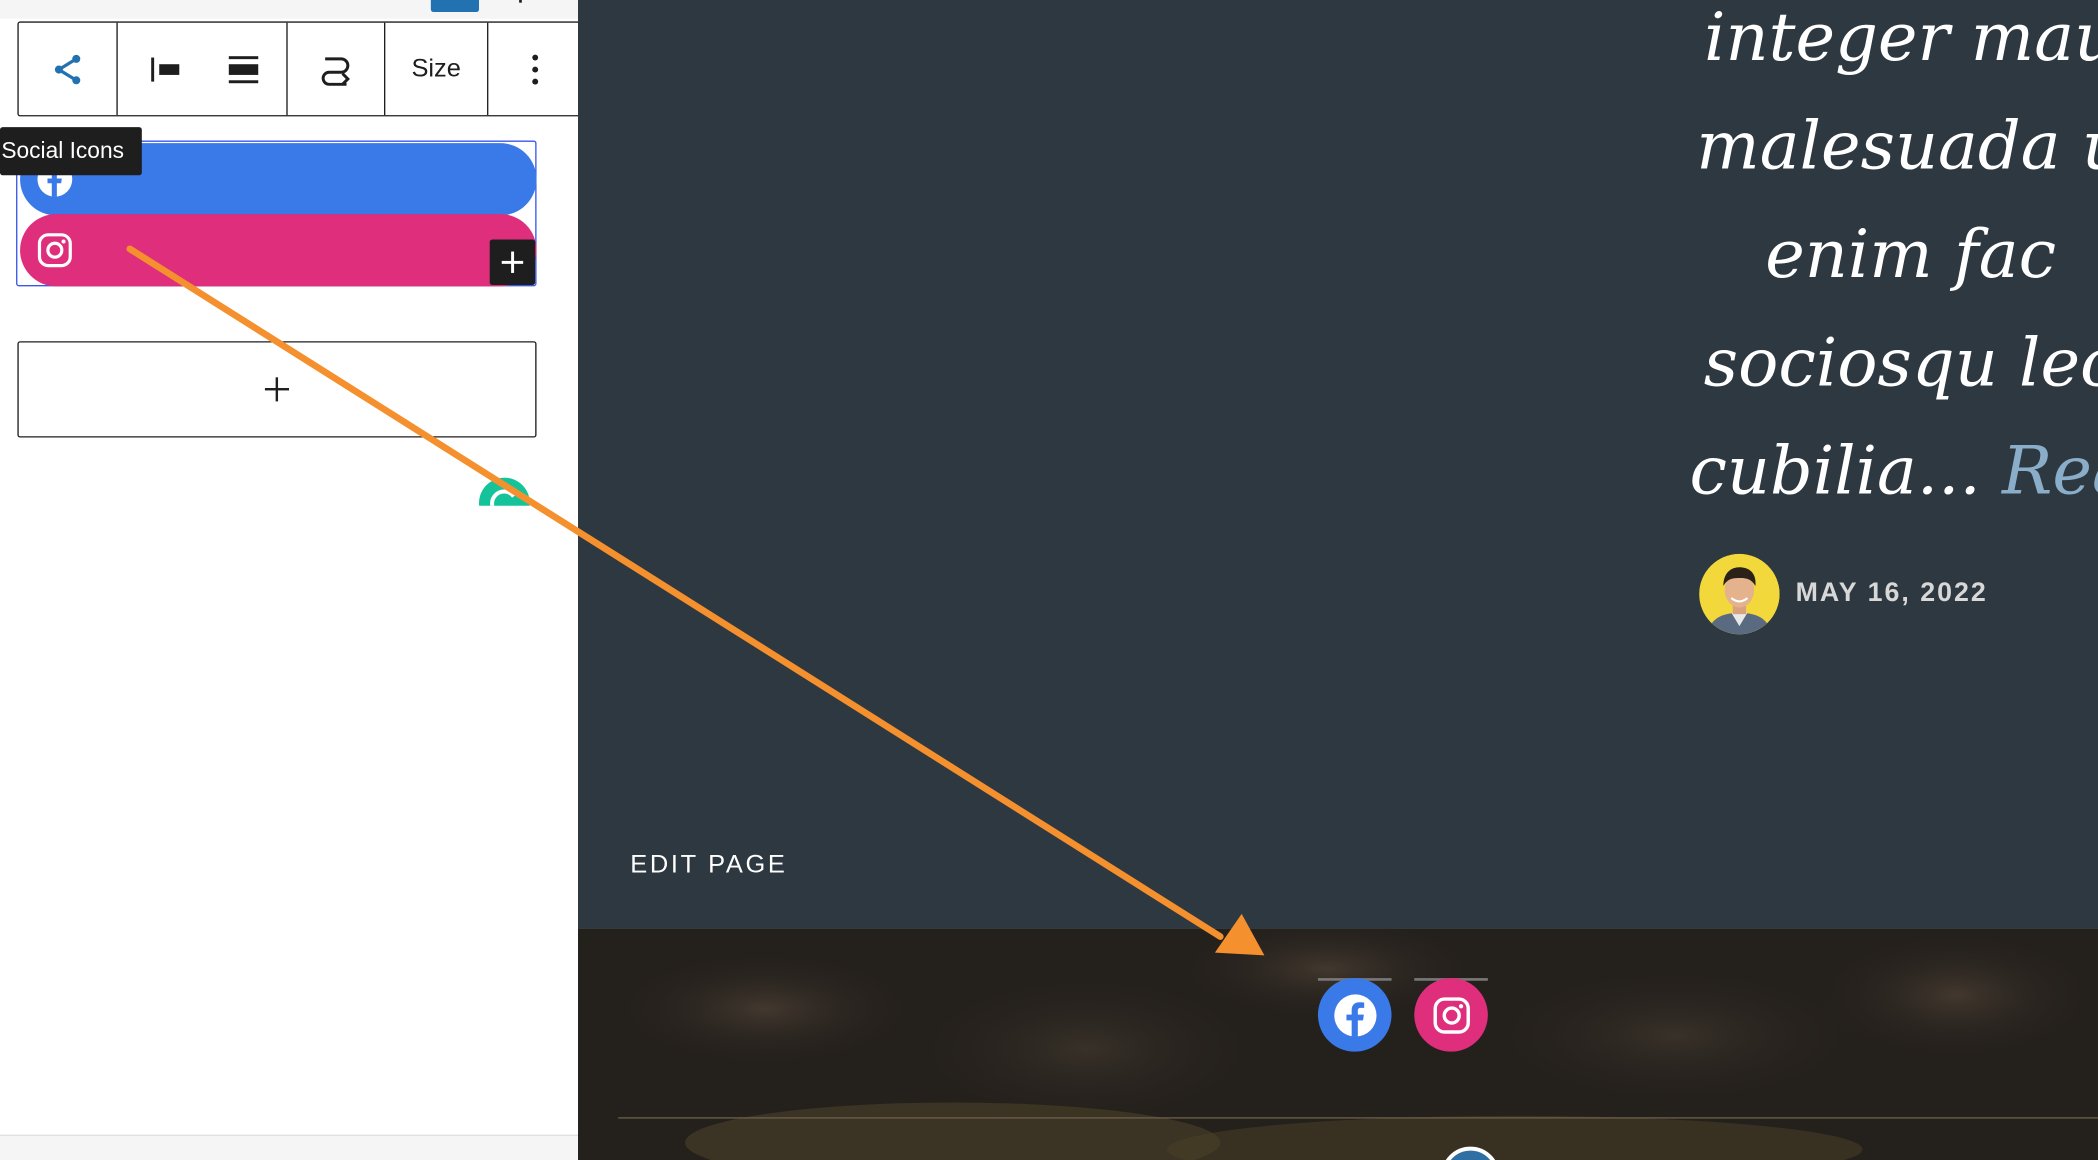  What do you see at coordinates (1911, 254) in the screenshot?
I see `excerpt-line: enim fac` at bounding box center [1911, 254].